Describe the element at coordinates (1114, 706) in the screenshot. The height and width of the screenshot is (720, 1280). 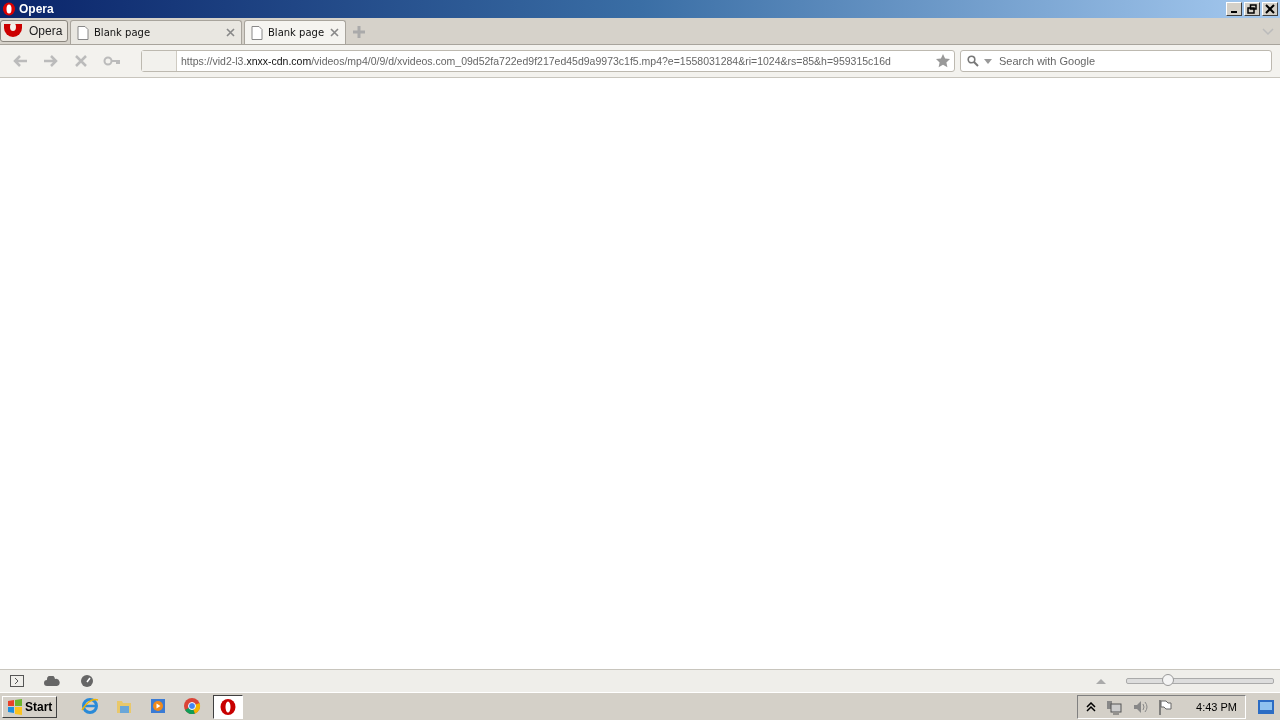
I see `network-icon` at that location.